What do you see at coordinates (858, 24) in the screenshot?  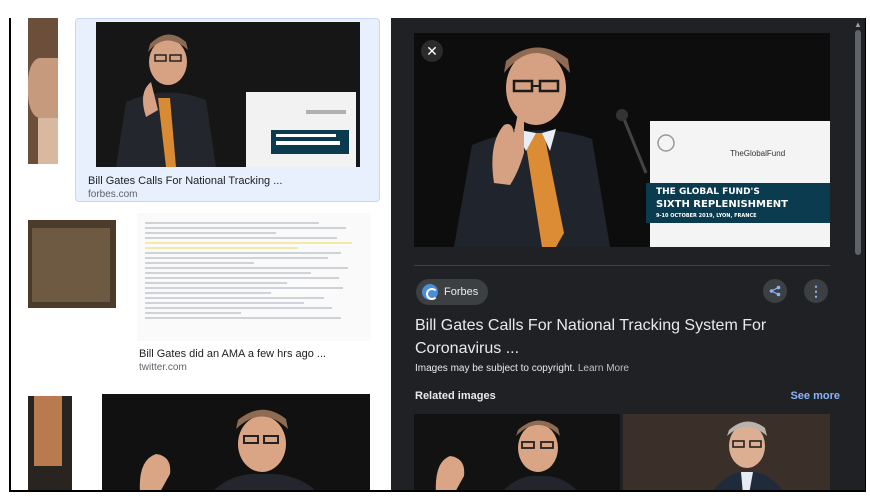 I see `scroll-up-arrow: ▲` at bounding box center [858, 24].